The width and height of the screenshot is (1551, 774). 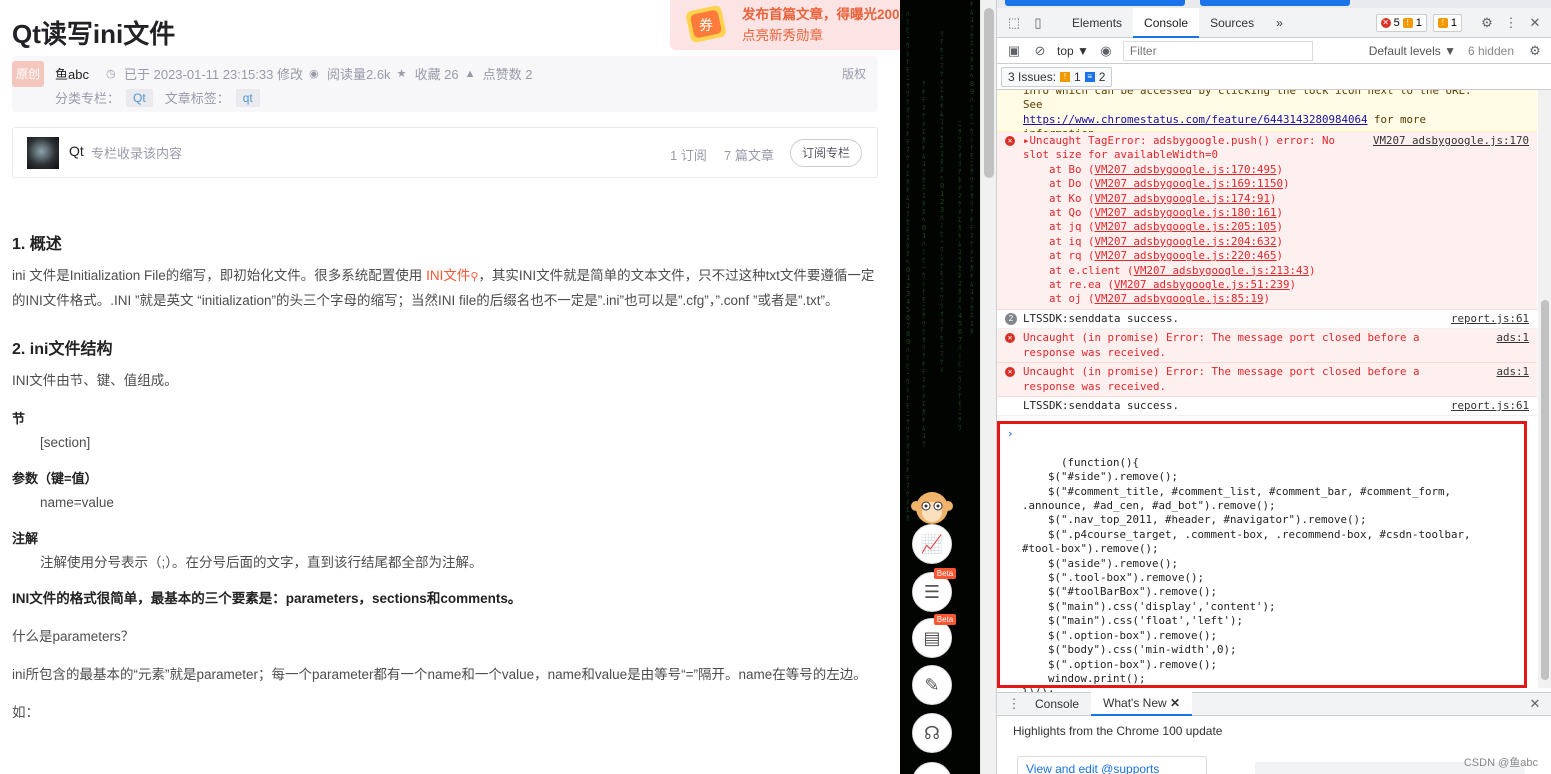 I want to click on issues-label: 3 Issues:, so click(x=1032, y=76).